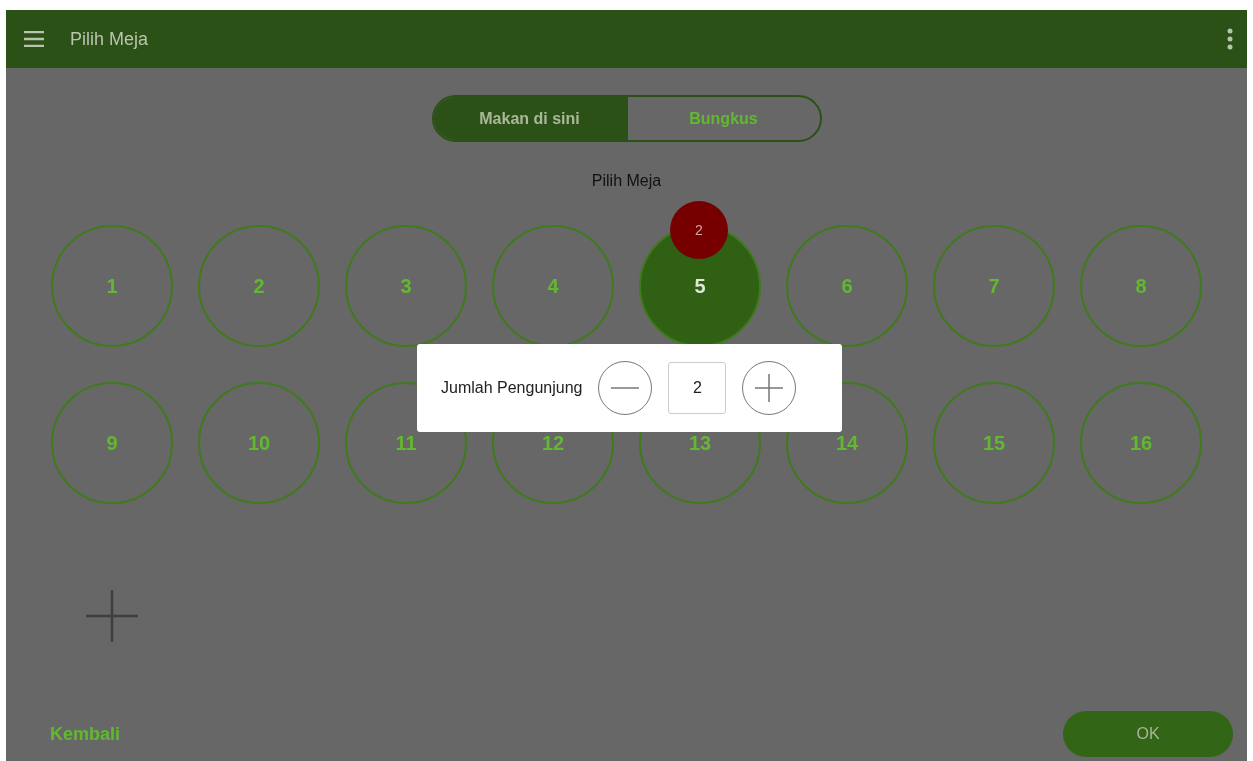 Image resolution: width=1253 pixels, height=761 pixels. I want to click on minus-icon, so click(625, 388).